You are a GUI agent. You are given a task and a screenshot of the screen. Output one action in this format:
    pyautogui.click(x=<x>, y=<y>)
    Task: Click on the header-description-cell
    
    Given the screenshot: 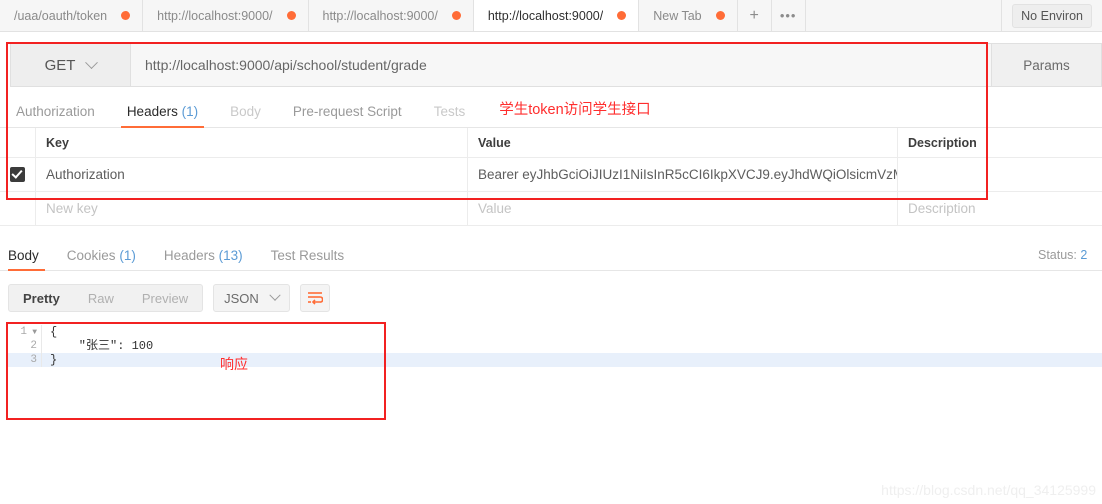 What is the action you would take?
    pyautogui.click(x=1000, y=174)
    